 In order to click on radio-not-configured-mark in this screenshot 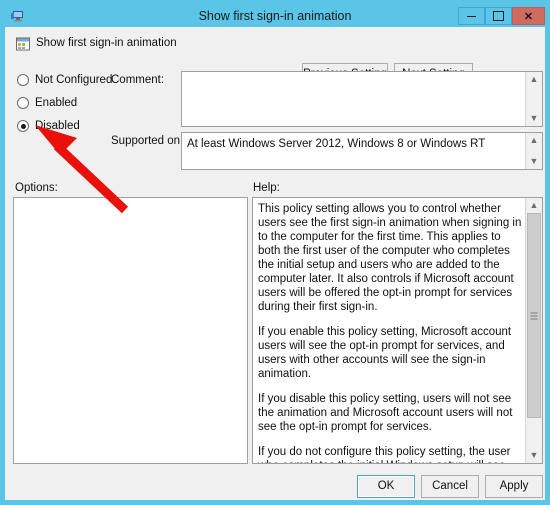, I will do `click(23, 80)`.